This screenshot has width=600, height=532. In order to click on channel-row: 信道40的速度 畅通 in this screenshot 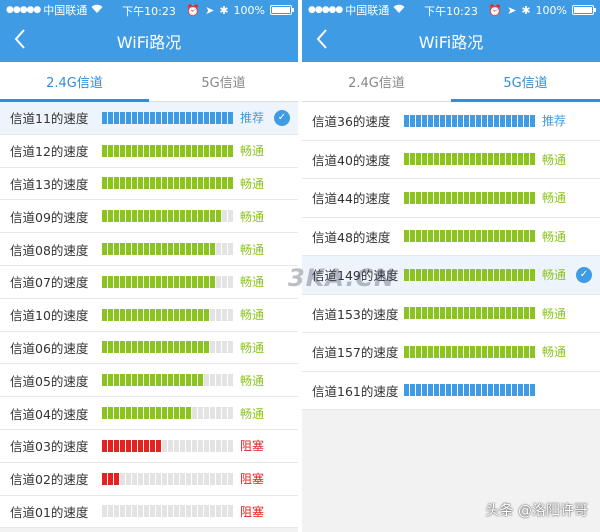, I will do `click(451, 159)`.